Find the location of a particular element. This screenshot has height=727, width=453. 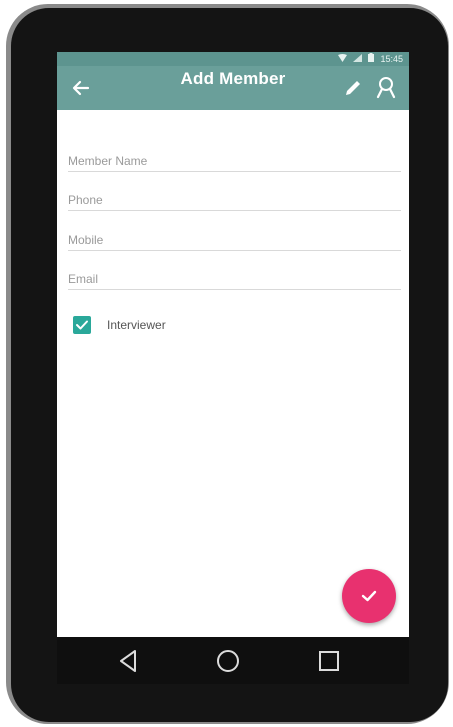

check-mark-icon is located at coordinates (82, 325).